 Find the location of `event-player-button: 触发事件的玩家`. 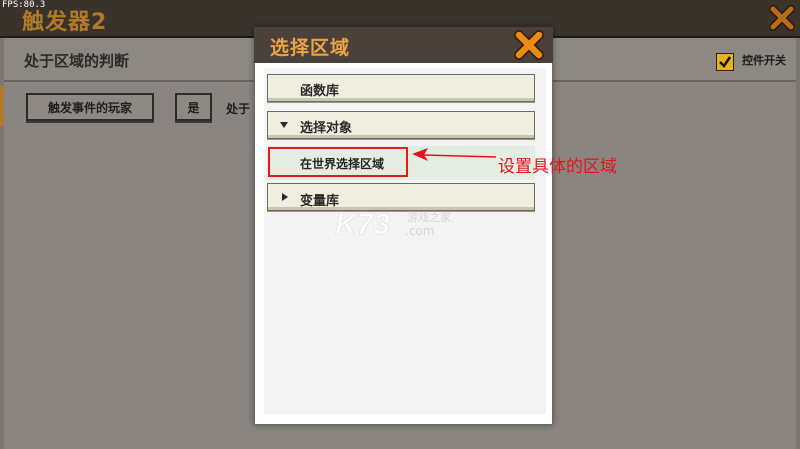

event-player-button: 触发事件的玩家 is located at coordinates (90, 107).